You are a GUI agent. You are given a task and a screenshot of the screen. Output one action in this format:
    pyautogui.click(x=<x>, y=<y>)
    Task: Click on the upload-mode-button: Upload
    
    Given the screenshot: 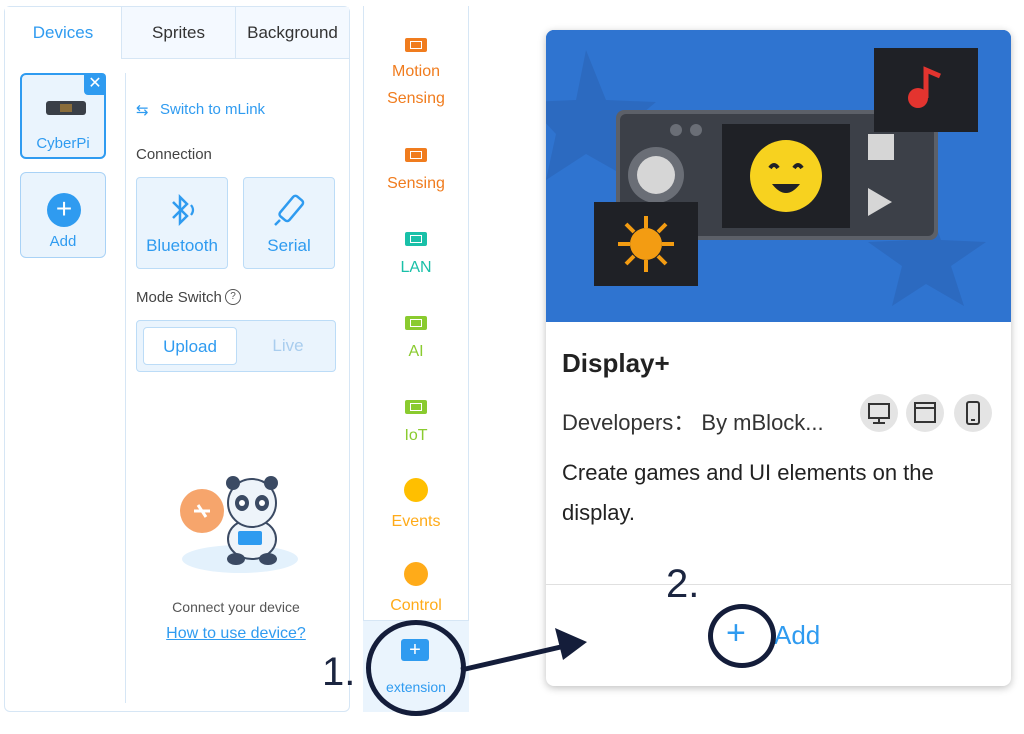 What is the action you would take?
    pyautogui.click(x=190, y=346)
    